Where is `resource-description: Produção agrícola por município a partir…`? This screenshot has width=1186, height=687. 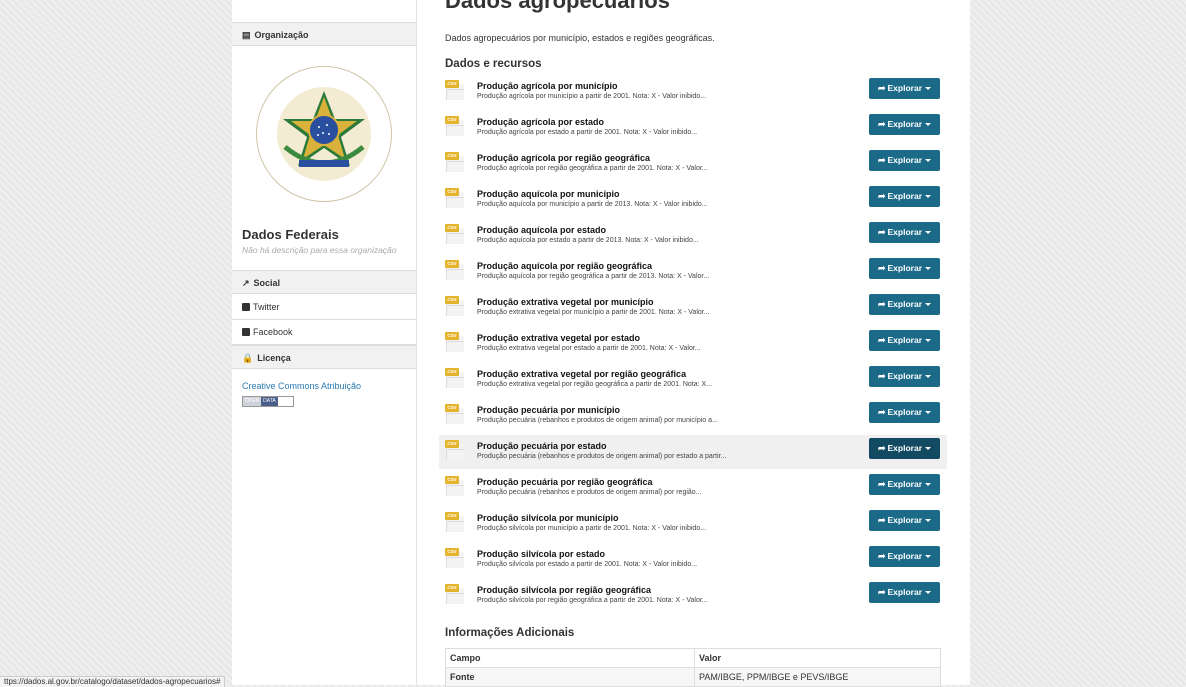
resource-description: Produção agrícola por município a partir… is located at coordinates (592, 96).